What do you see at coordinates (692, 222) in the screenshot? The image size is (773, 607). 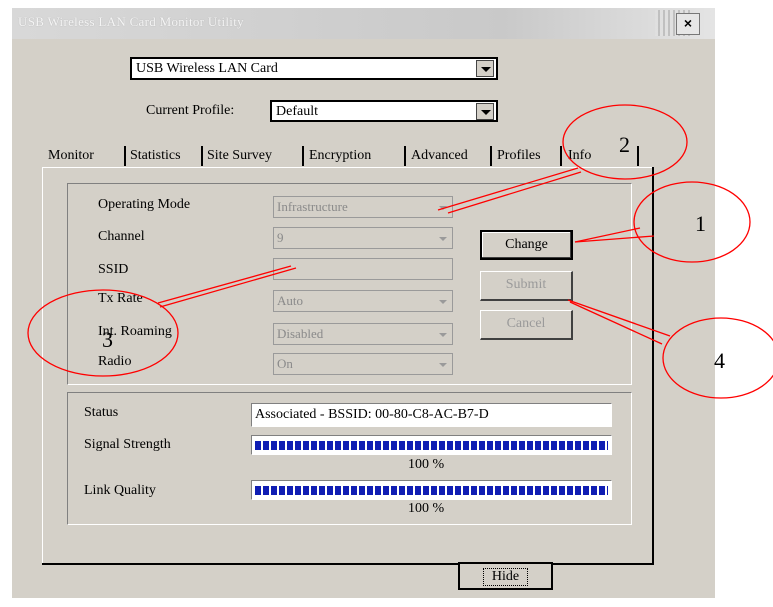 I see `callout-1-ellipse` at bounding box center [692, 222].